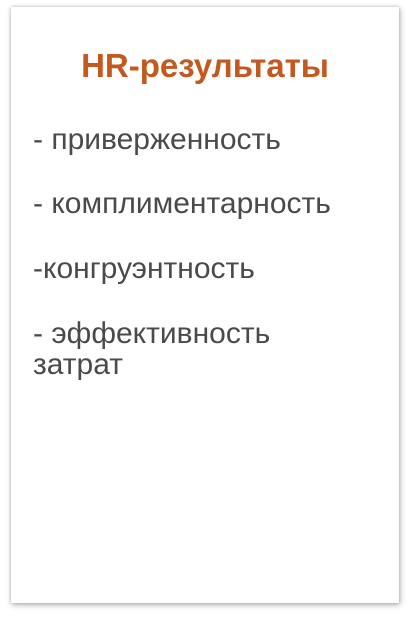 Image resolution: width=413 pixels, height=618 pixels. Describe the element at coordinates (144, 268) in the screenshot. I see `list-item-congruence: -конгруэнтность` at that location.